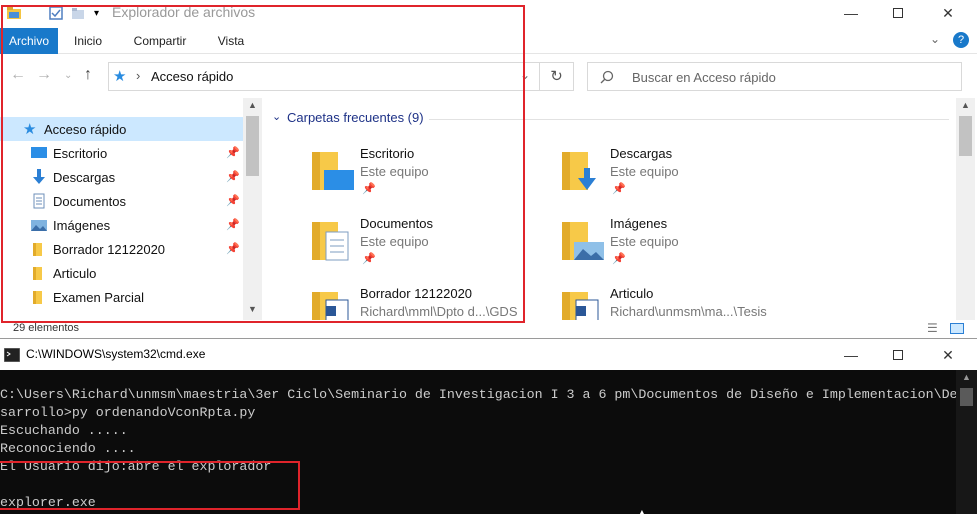 The width and height of the screenshot is (977, 514). I want to click on cmd-minimize-button: —, so click(851, 355).